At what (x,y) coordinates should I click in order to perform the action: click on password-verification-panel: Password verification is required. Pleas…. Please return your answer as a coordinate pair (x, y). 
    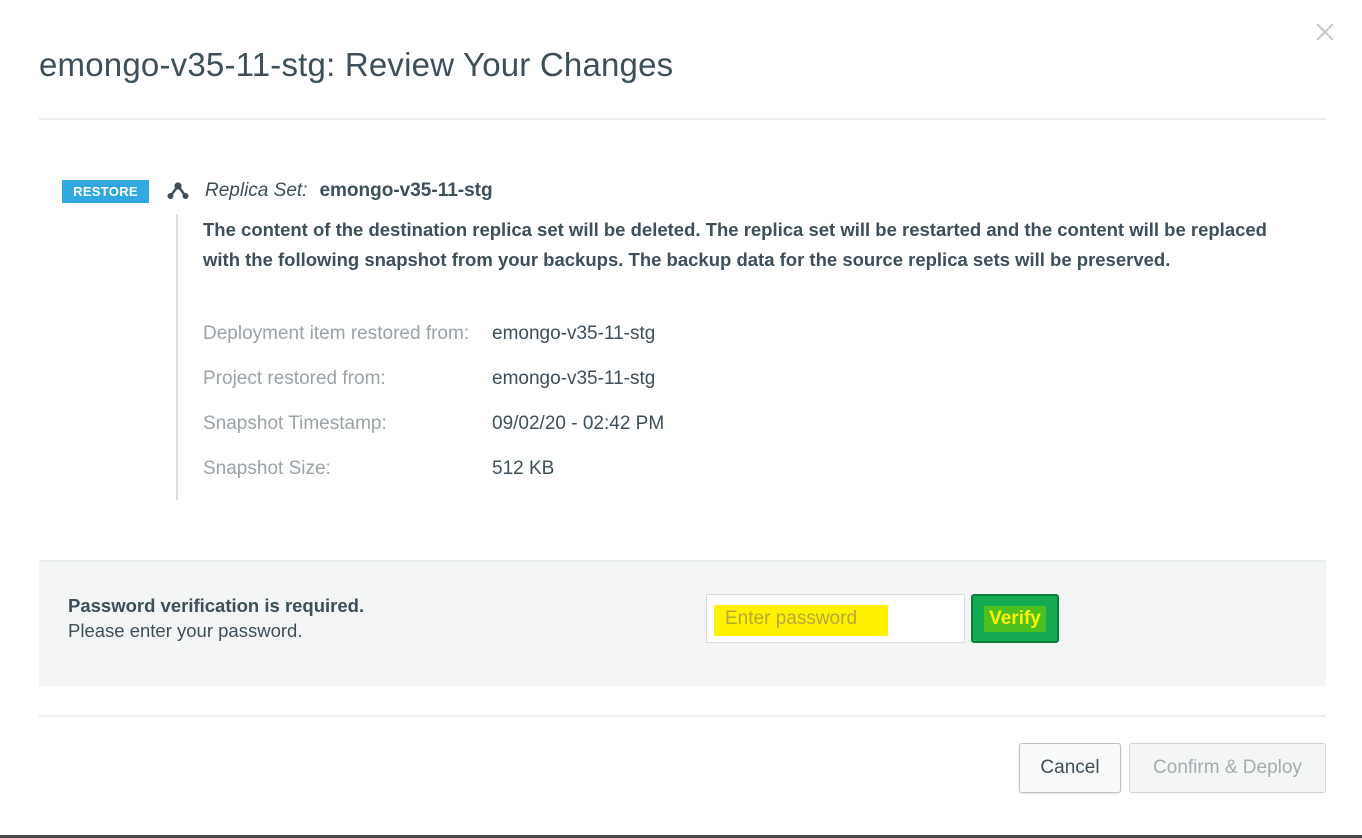
    Looking at the image, I should click on (682, 623).